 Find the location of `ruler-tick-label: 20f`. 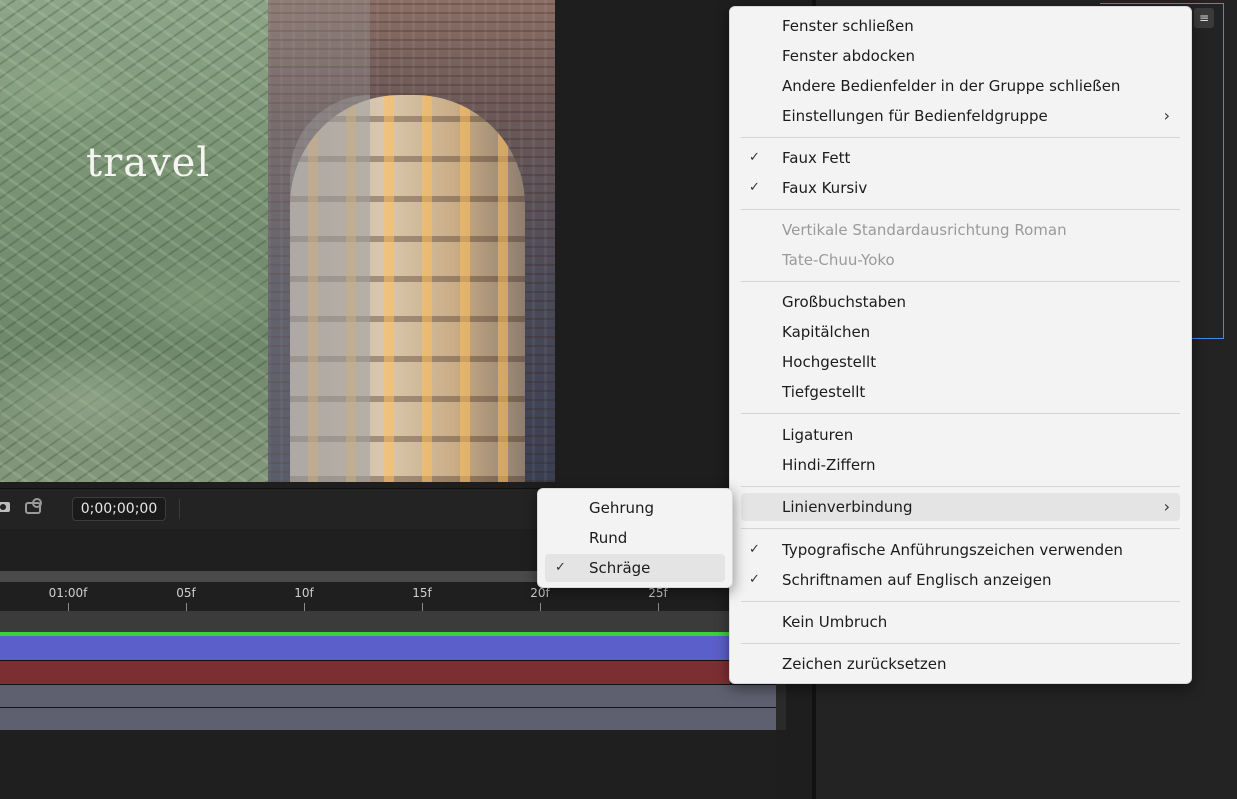

ruler-tick-label: 20f is located at coordinates (540, 593).